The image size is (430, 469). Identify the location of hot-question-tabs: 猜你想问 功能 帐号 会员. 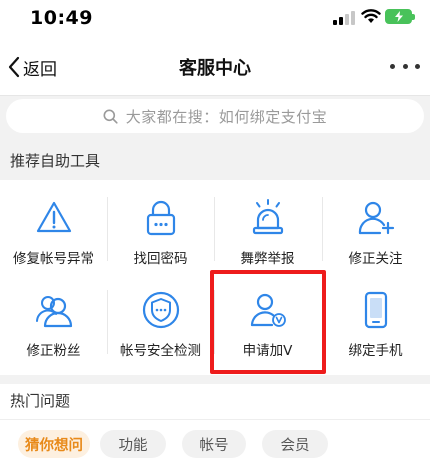
(215, 444).